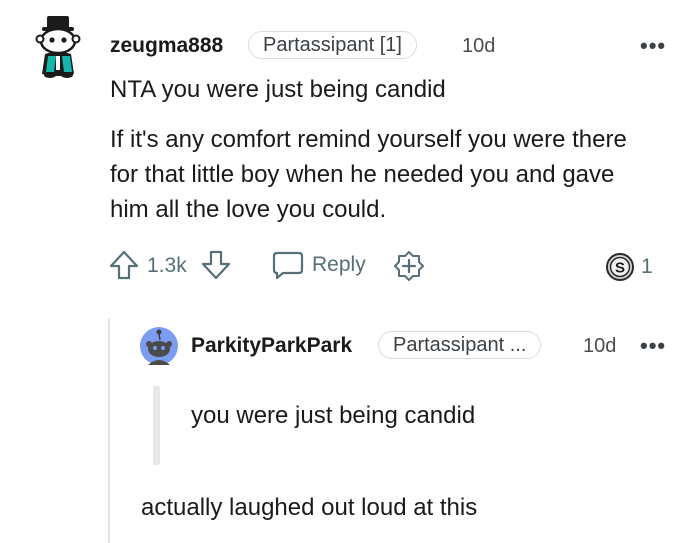 The image size is (700, 543). What do you see at coordinates (653, 46) in the screenshot?
I see `comment-more-options-icon: •••` at bounding box center [653, 46].